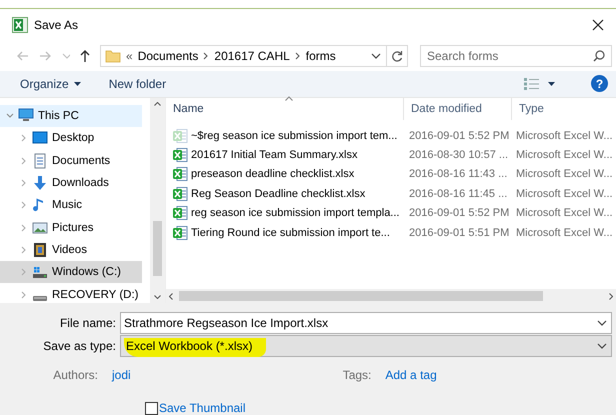 This screenshot has width=616, height=415. I want to click on sort-ascending-icon, so click(288, 98).